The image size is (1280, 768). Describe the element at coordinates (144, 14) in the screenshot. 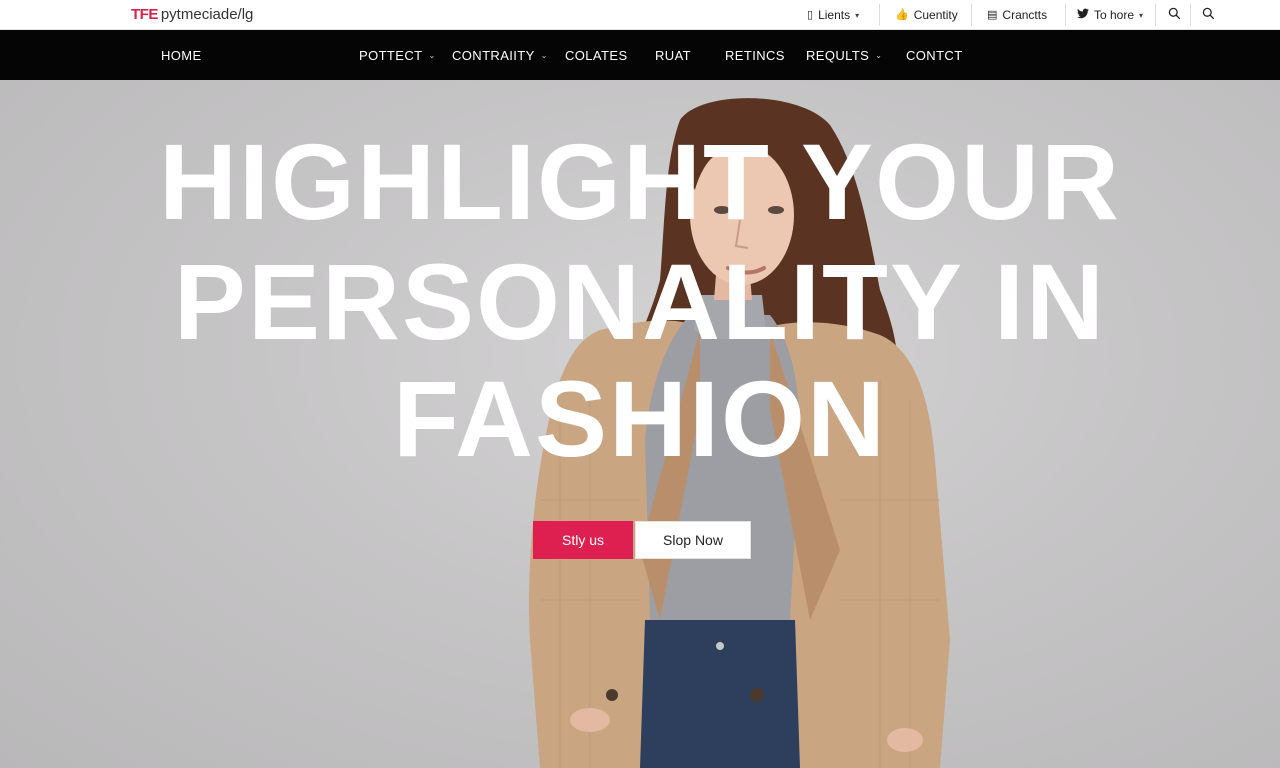

I see `logo-mark: TFE` at that location.